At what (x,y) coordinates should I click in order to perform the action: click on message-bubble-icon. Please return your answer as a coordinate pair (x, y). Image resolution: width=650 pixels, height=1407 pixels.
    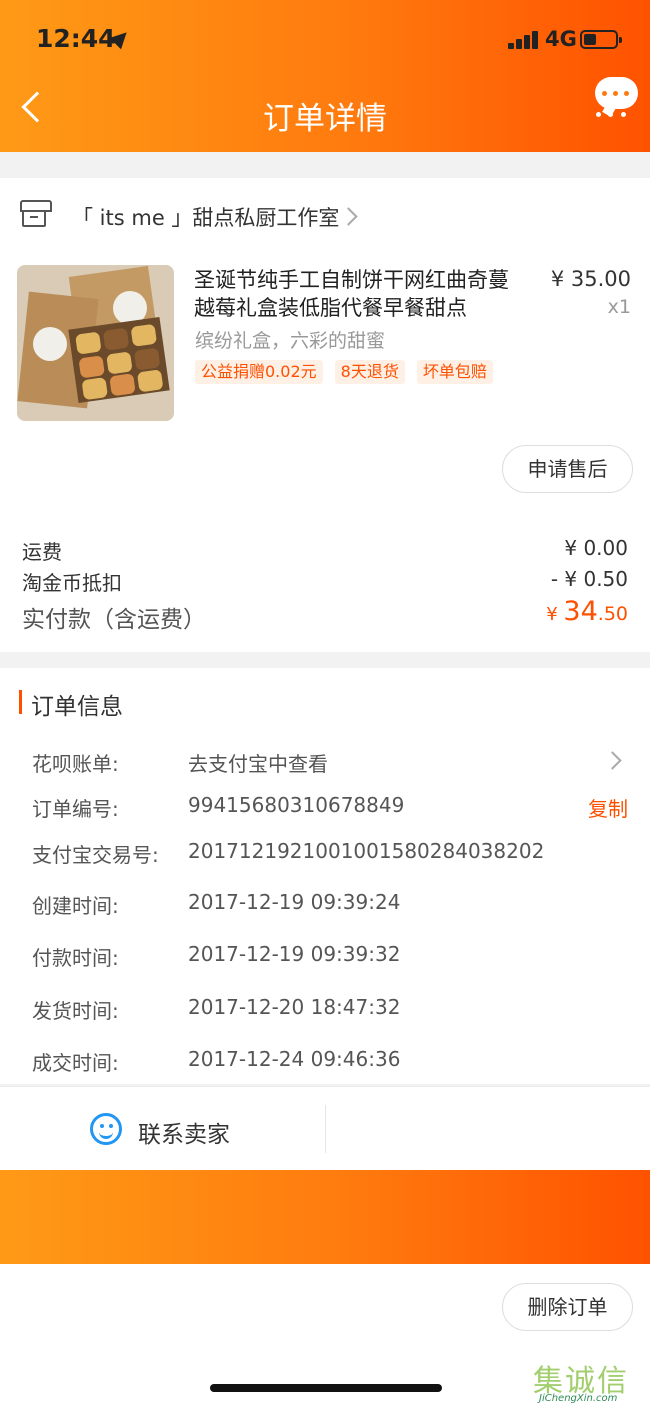
    Looking at the image, I should click on (616, 93).